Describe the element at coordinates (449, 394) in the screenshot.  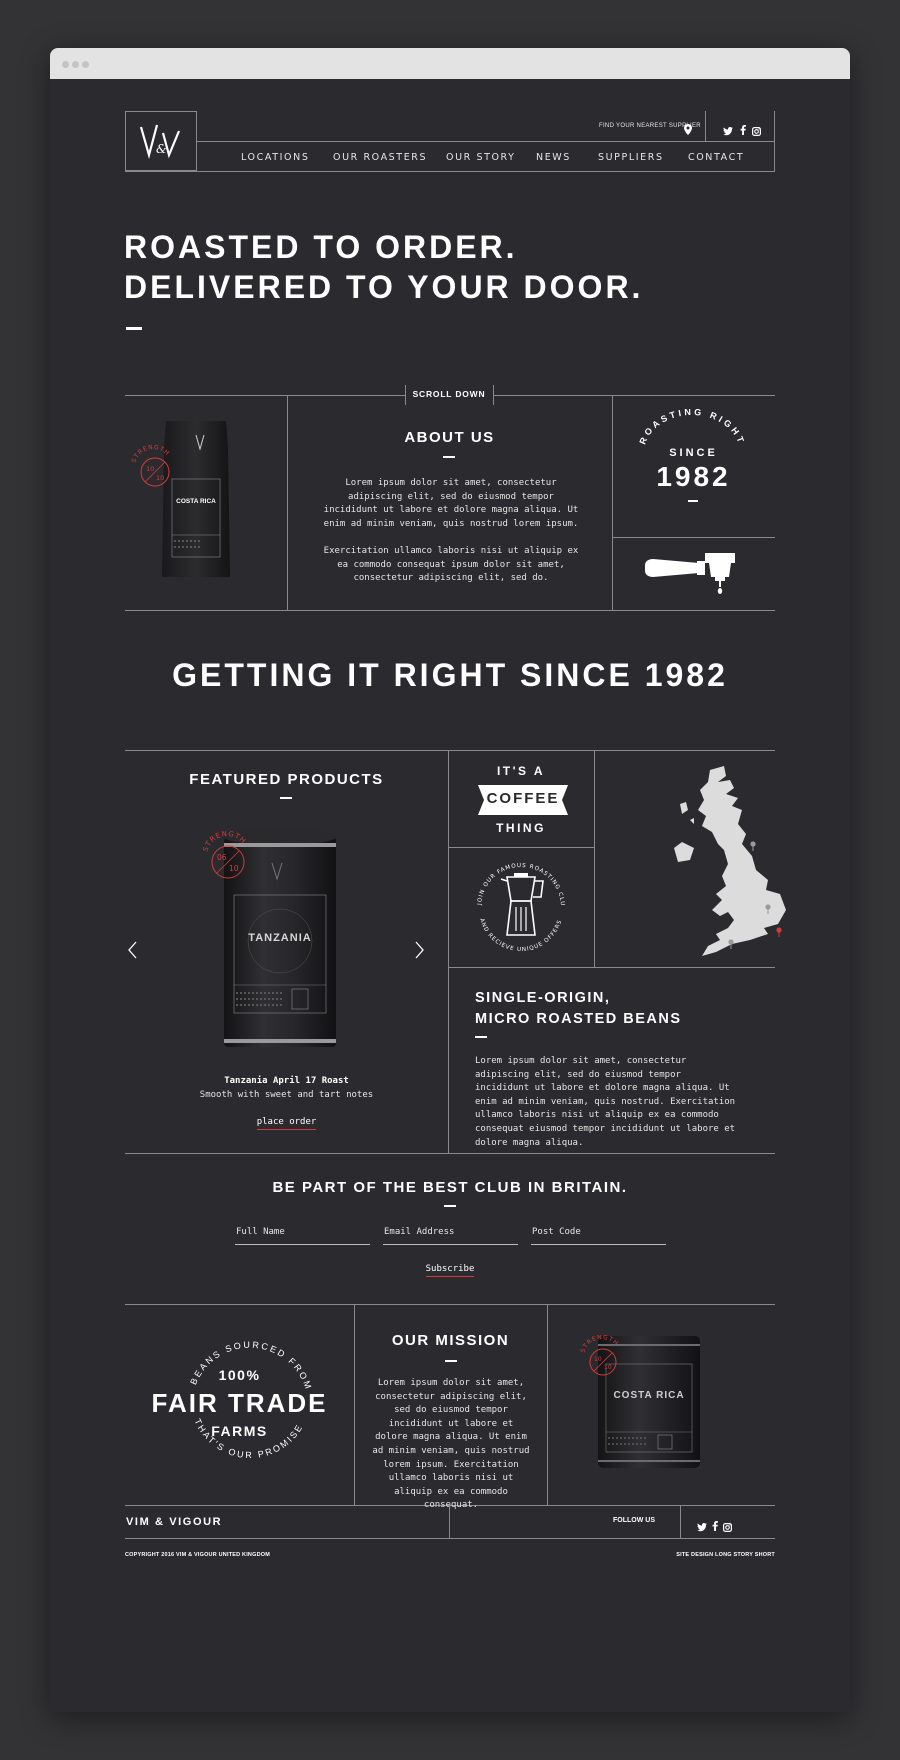
I see `scroll-down-link: SCROLL DOWN` at that location.